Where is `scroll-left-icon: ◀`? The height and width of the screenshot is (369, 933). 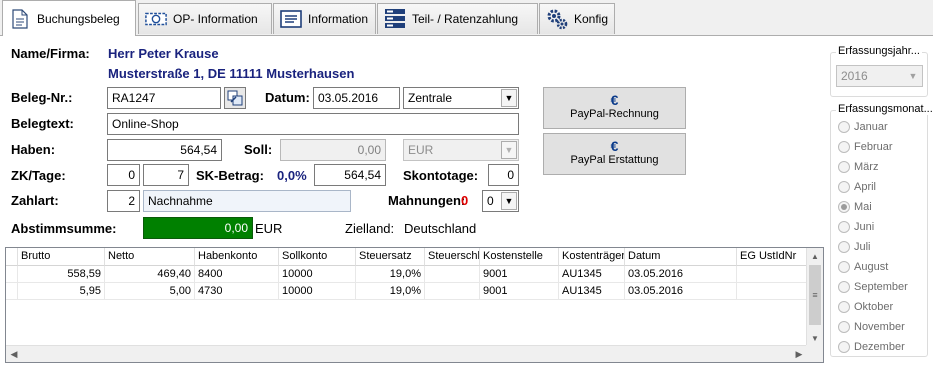
scroll-left-icon: ◀ is located at coordinates (14, 354).